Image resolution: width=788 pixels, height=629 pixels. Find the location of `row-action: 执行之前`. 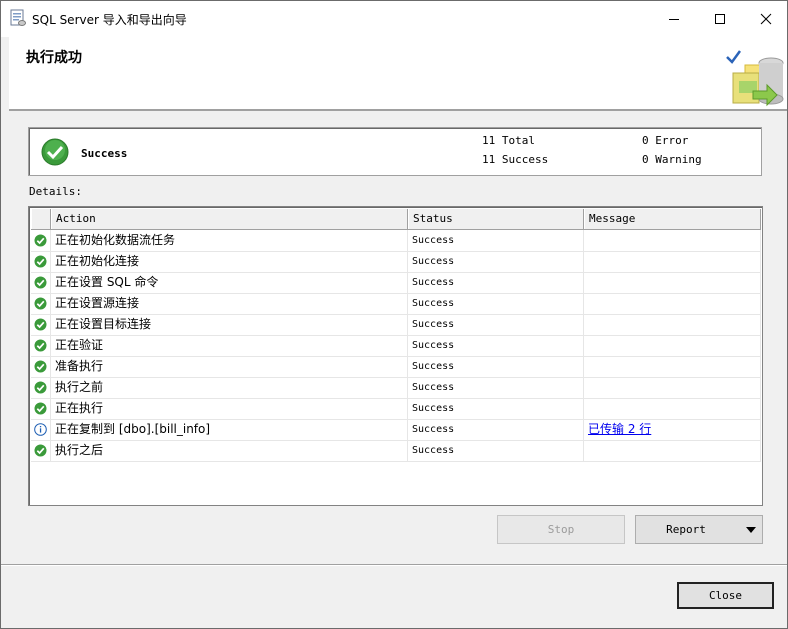

row-action: 执行之前 is located at coordinates (229, 387).